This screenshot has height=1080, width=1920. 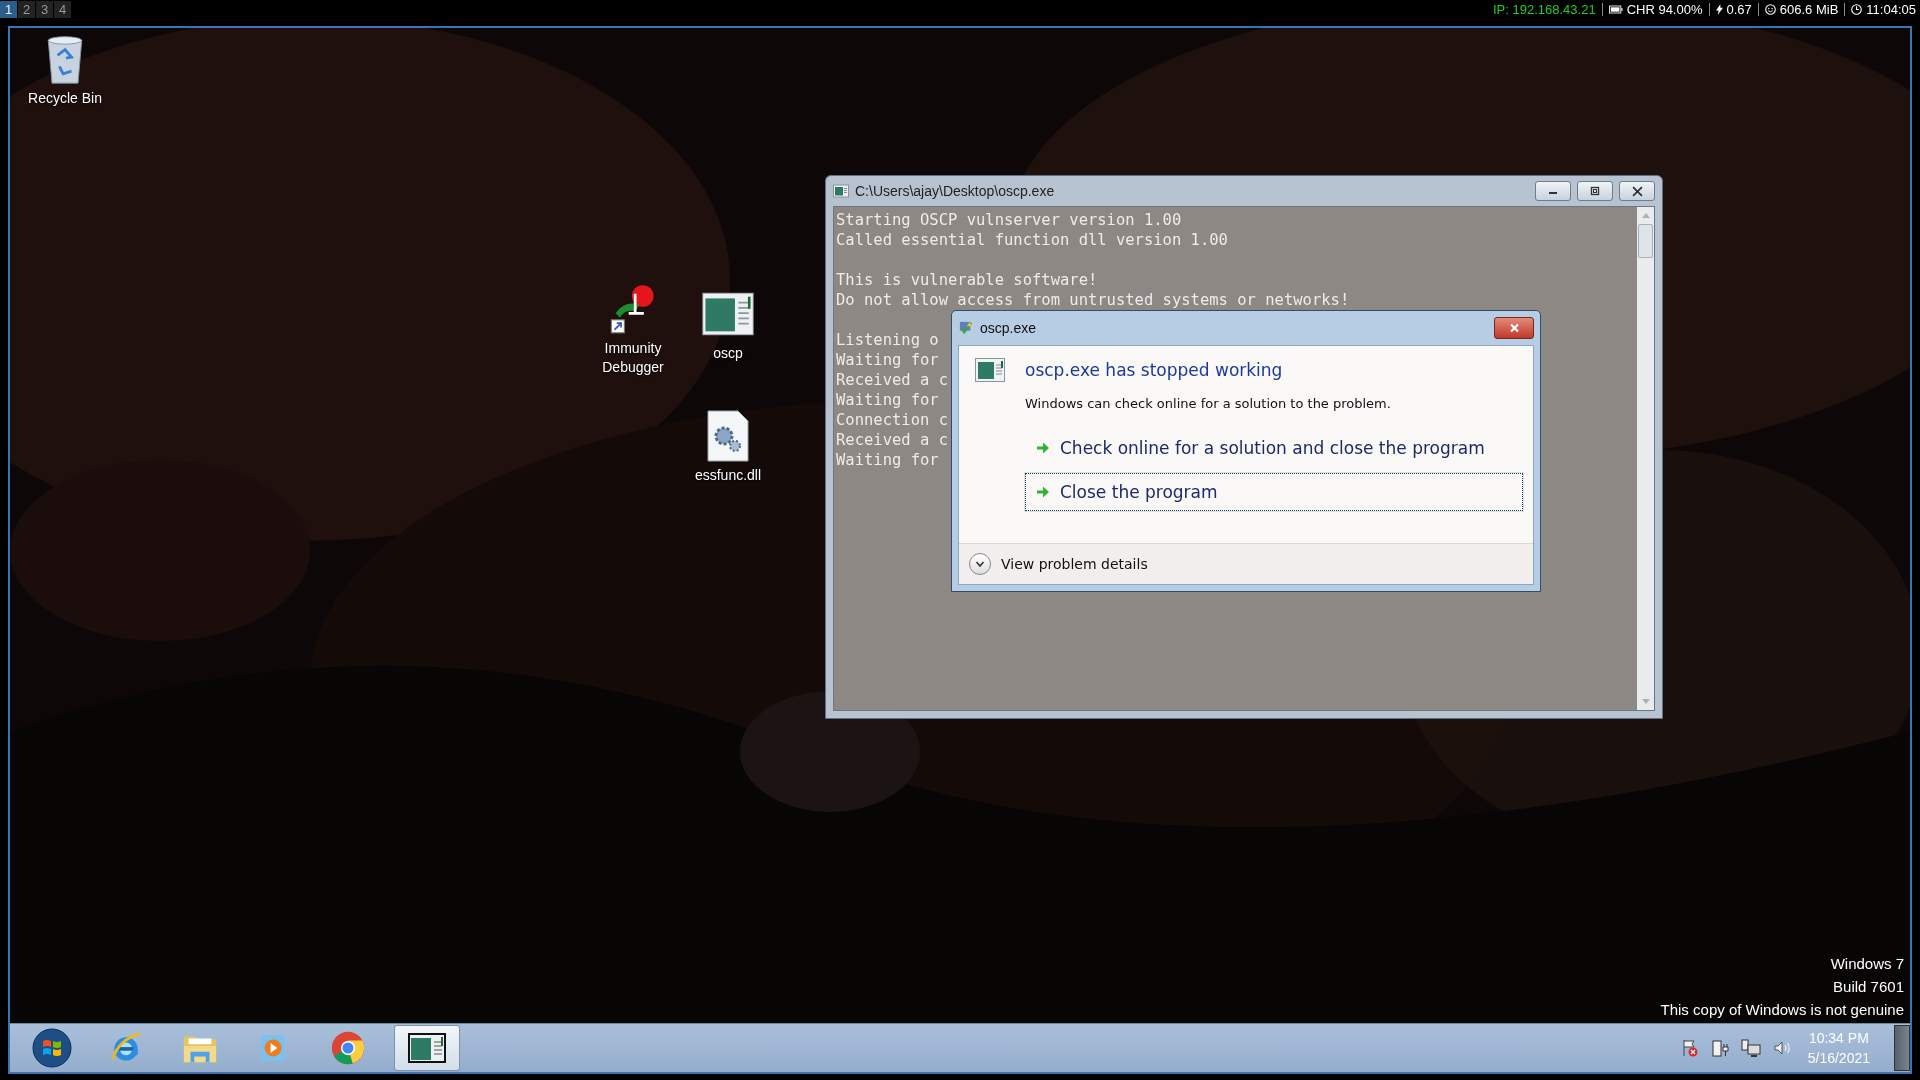 What do you see at coordinates (728, 325) in the screenshot?
I see `desktop-icon: oscp` at bounding box center [728, 325].